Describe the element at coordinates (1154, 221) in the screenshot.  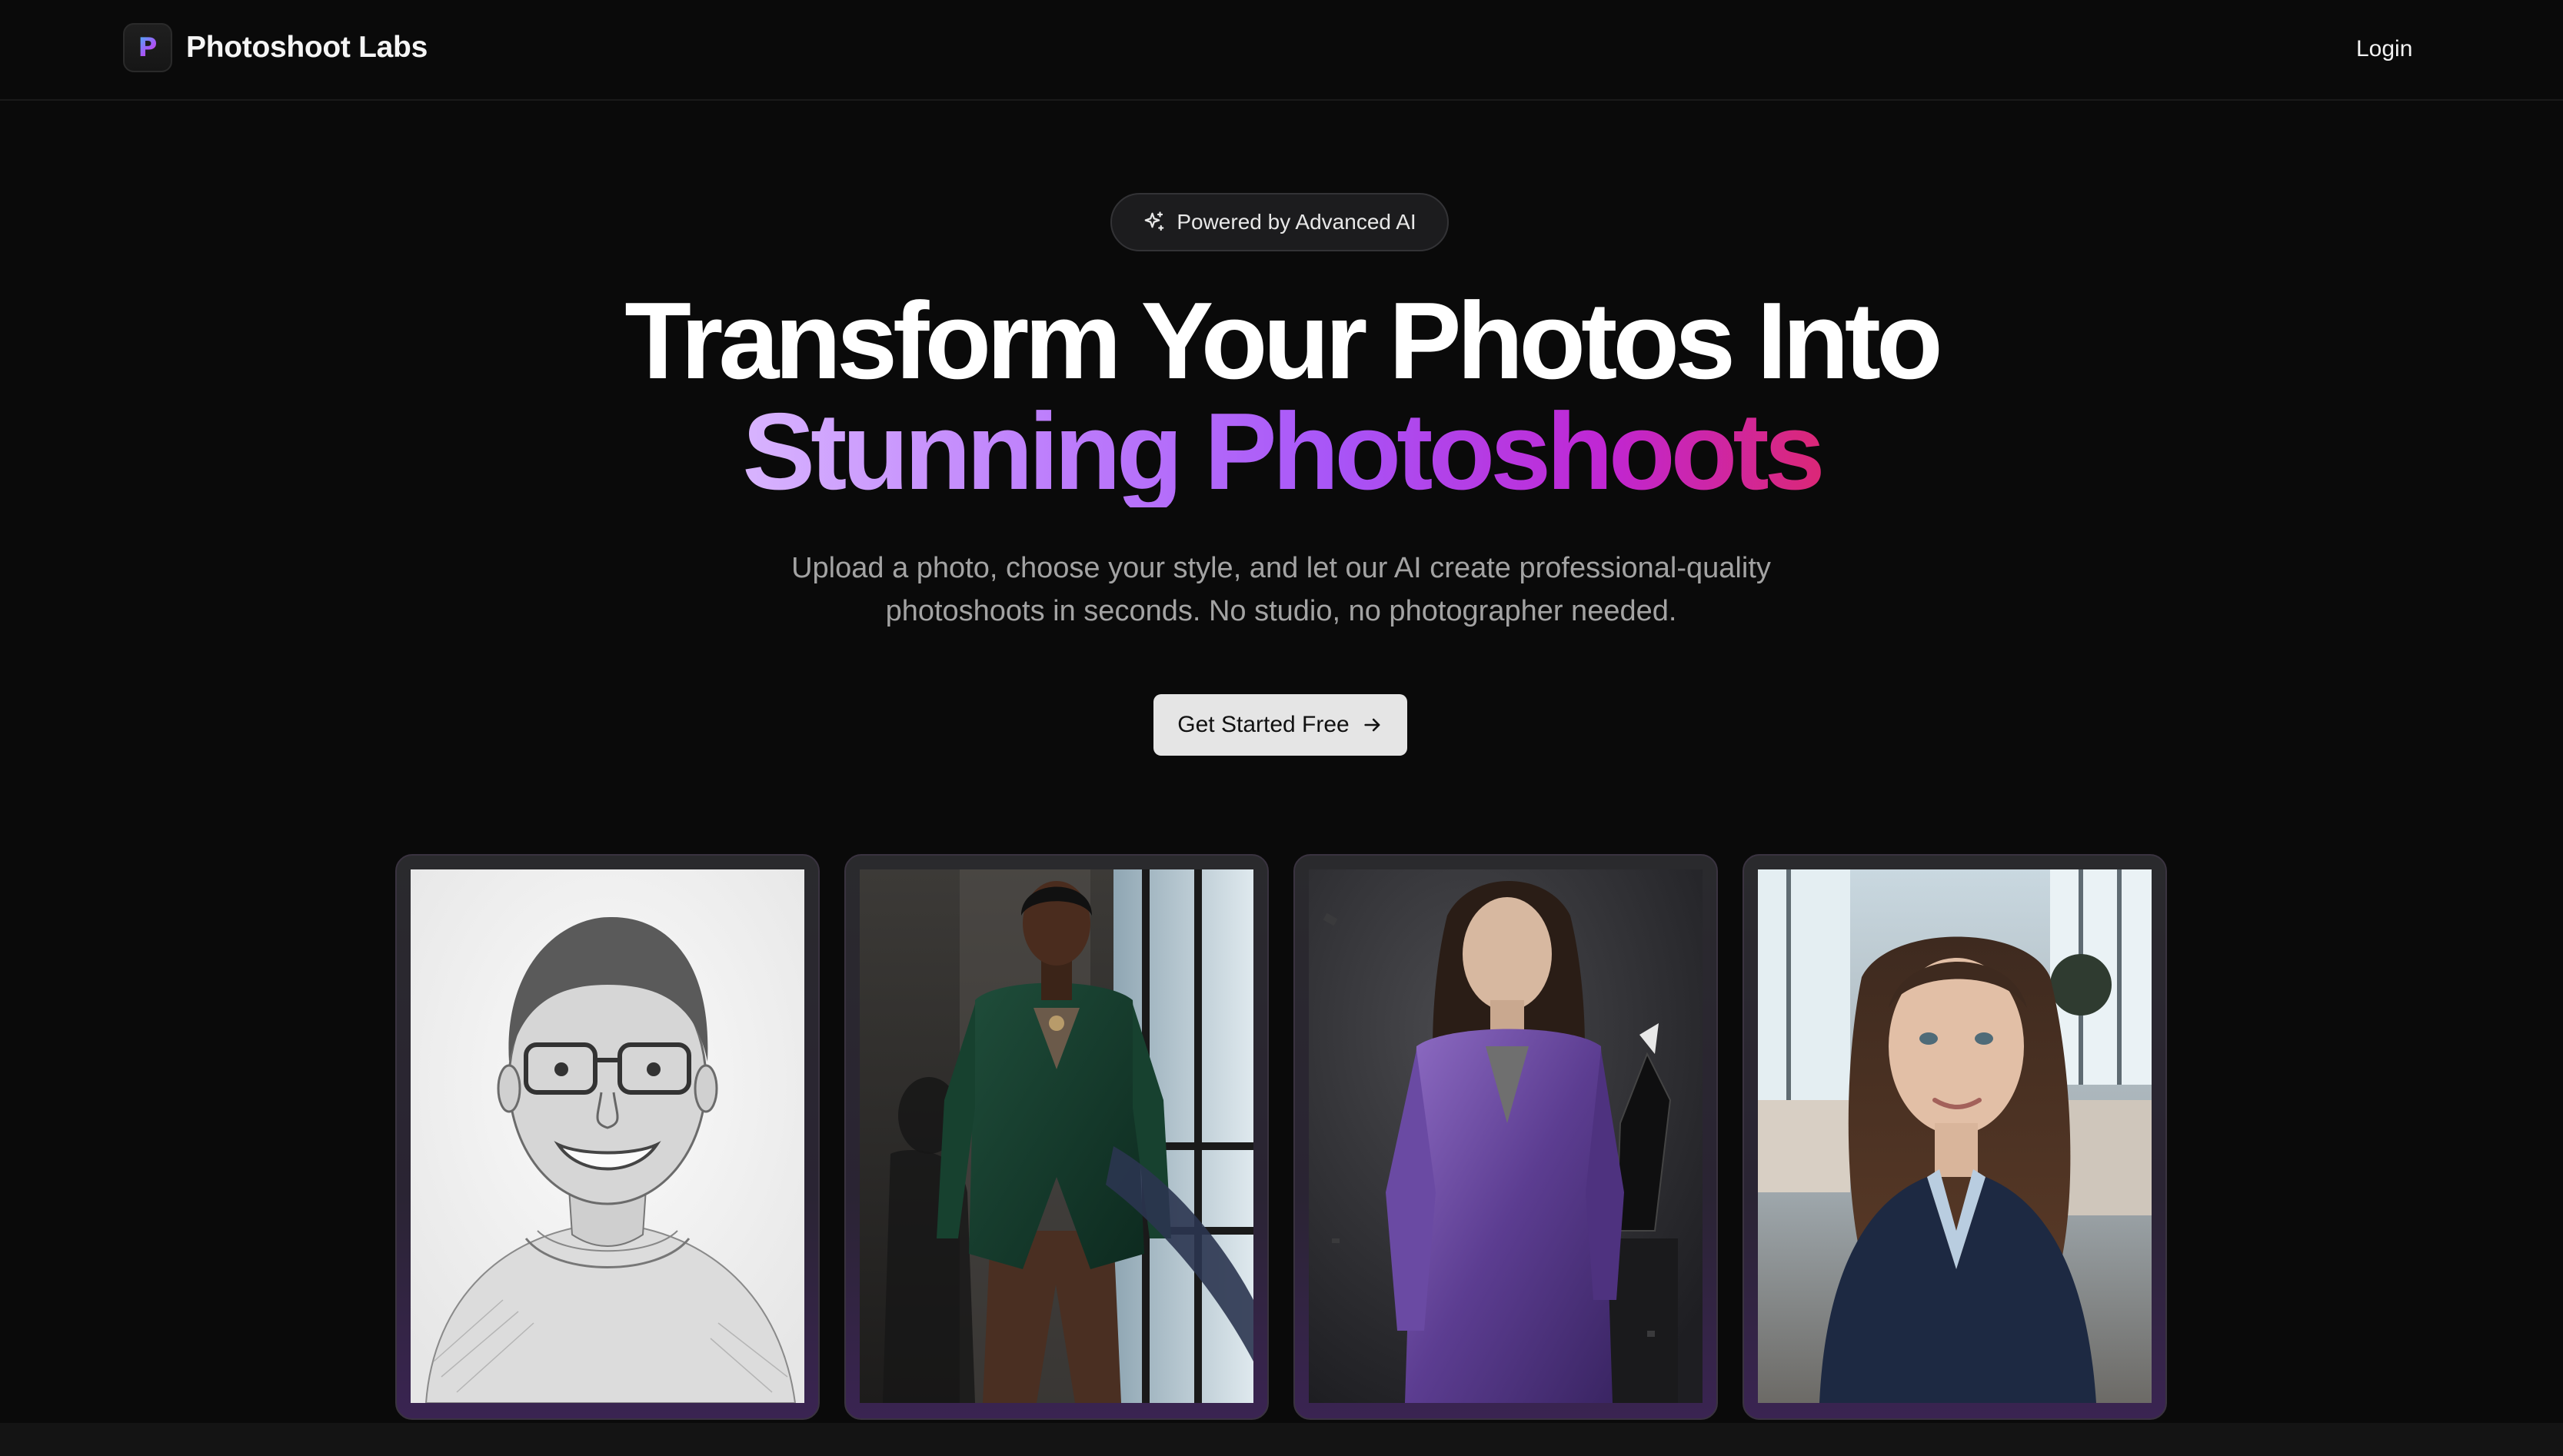
I see `sparkles-icon` at that location.